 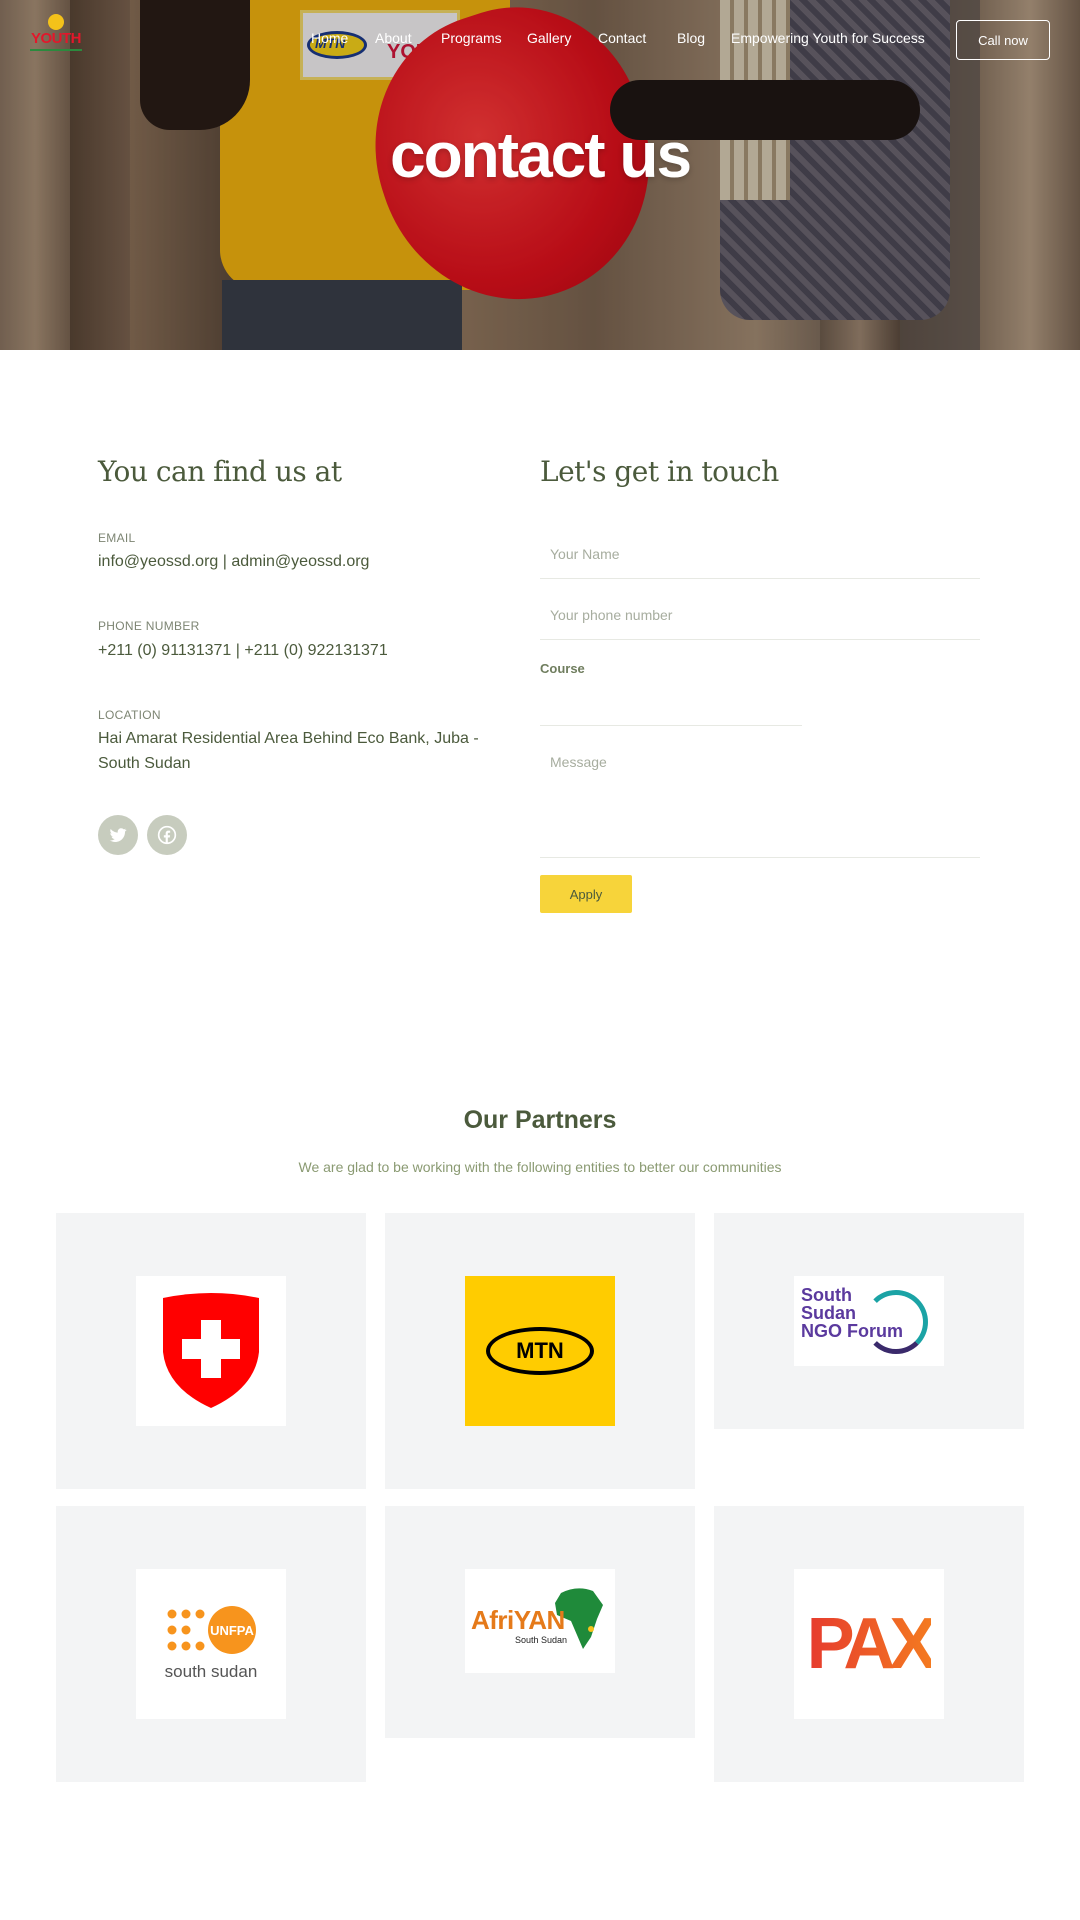 What do you see at coordinates (117, 538) in the screenshot?
I see `email-label: EMAIL` at bounding box center [117, 538].